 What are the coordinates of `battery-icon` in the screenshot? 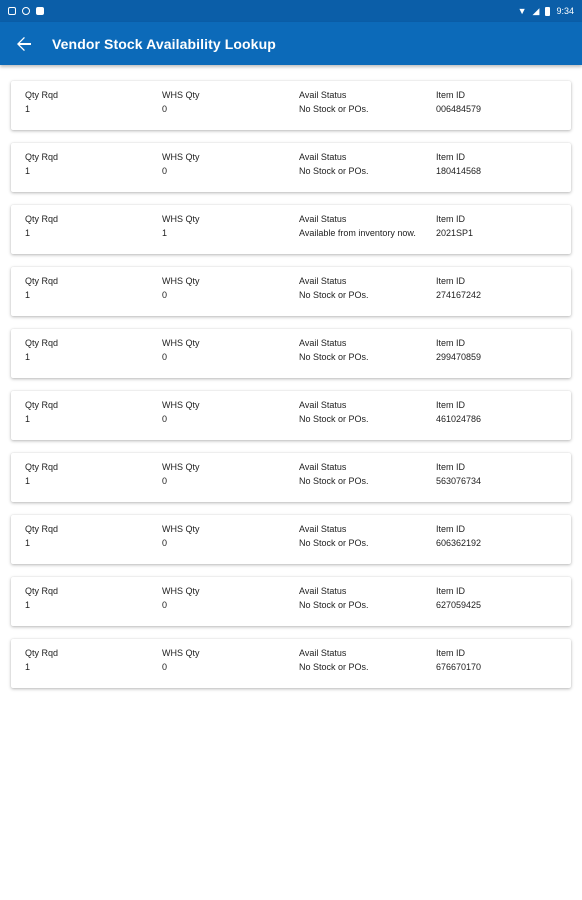 It's located at (548, 11).